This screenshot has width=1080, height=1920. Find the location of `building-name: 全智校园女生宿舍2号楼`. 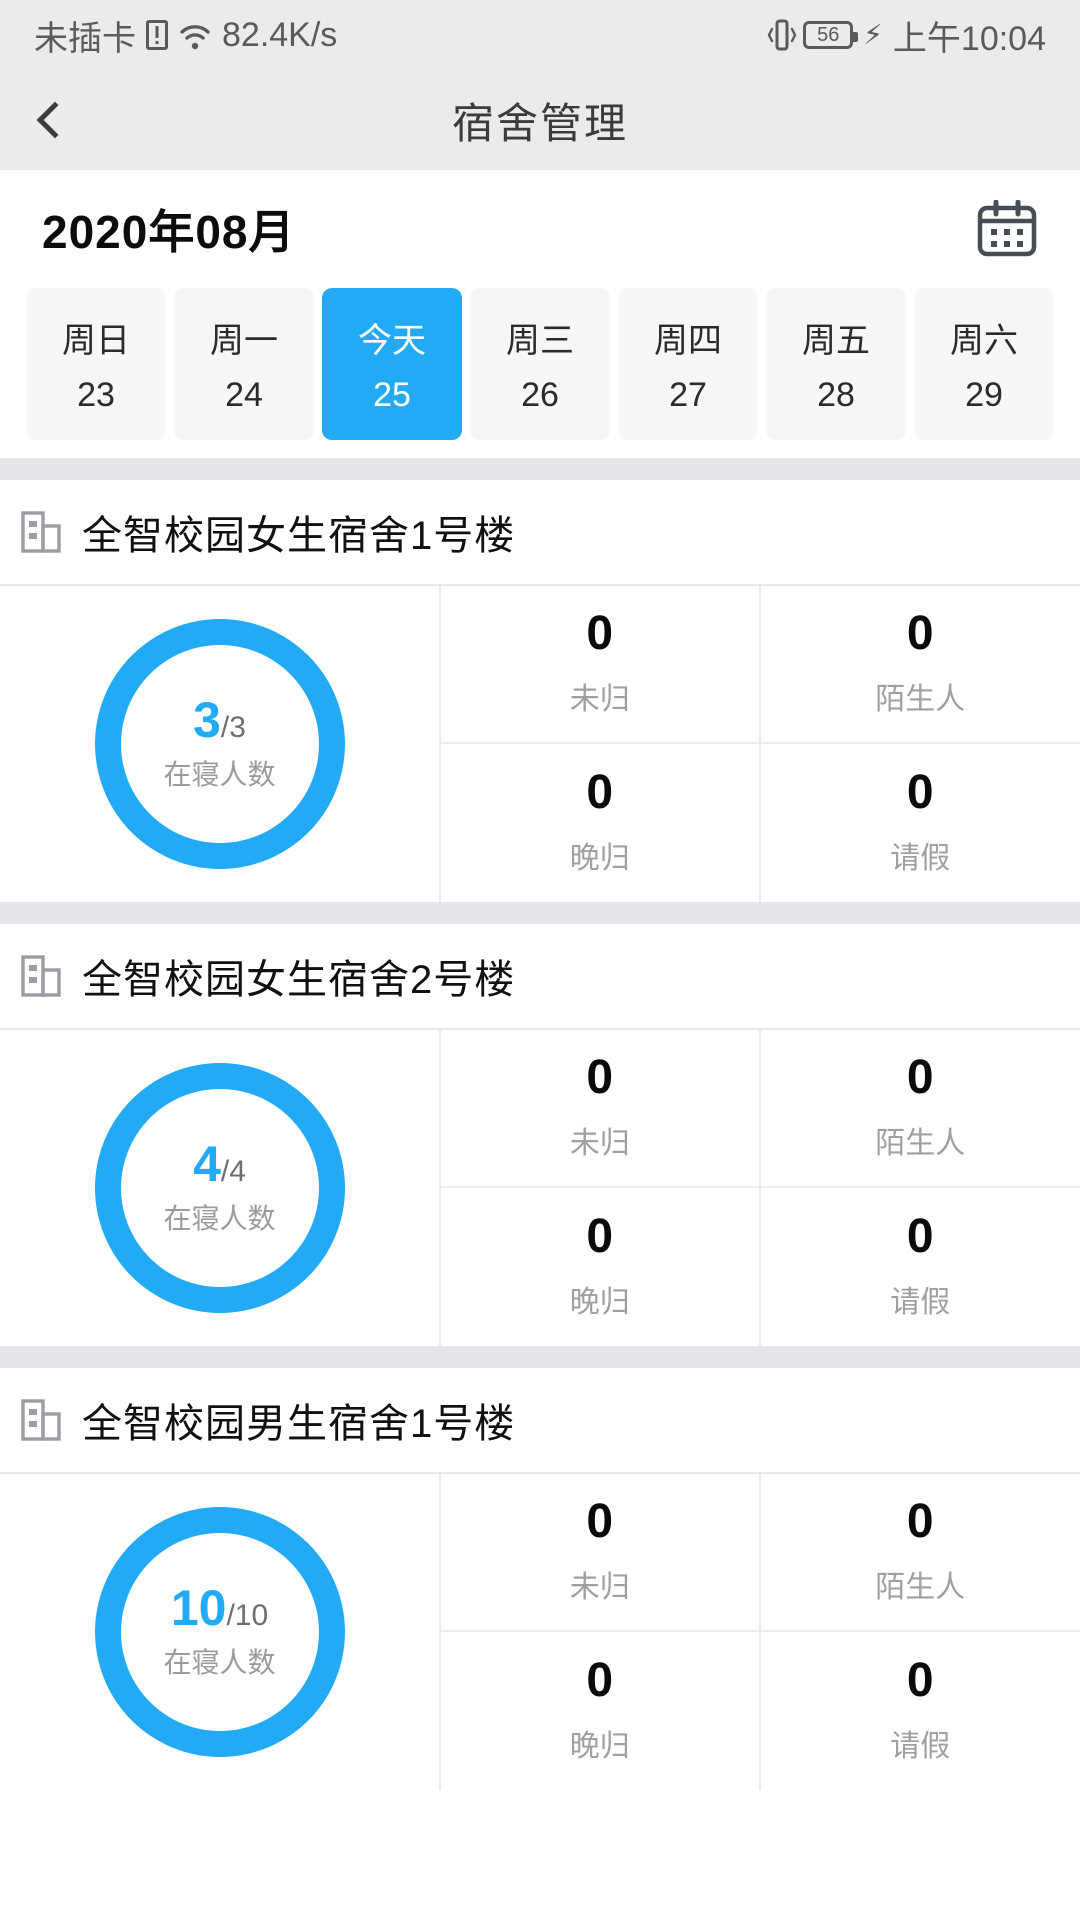

building-name: 全智校园女生宿舍2号楼 is located at coordinates (299, 980).